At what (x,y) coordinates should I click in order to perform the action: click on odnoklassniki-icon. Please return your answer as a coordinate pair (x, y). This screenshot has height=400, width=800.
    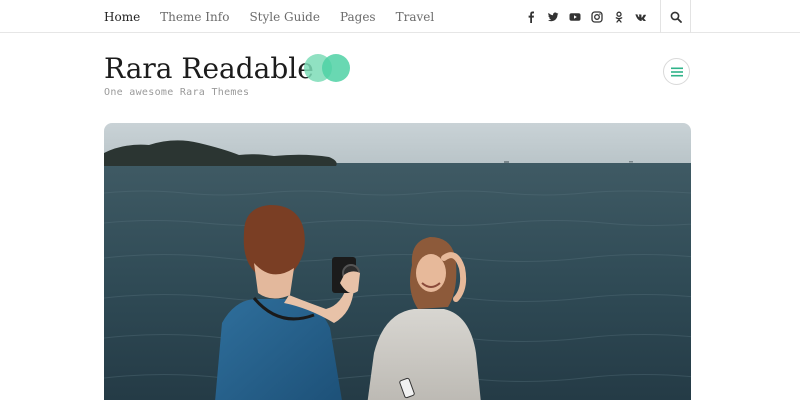
    Looking at the image, I should click on (619, 16).